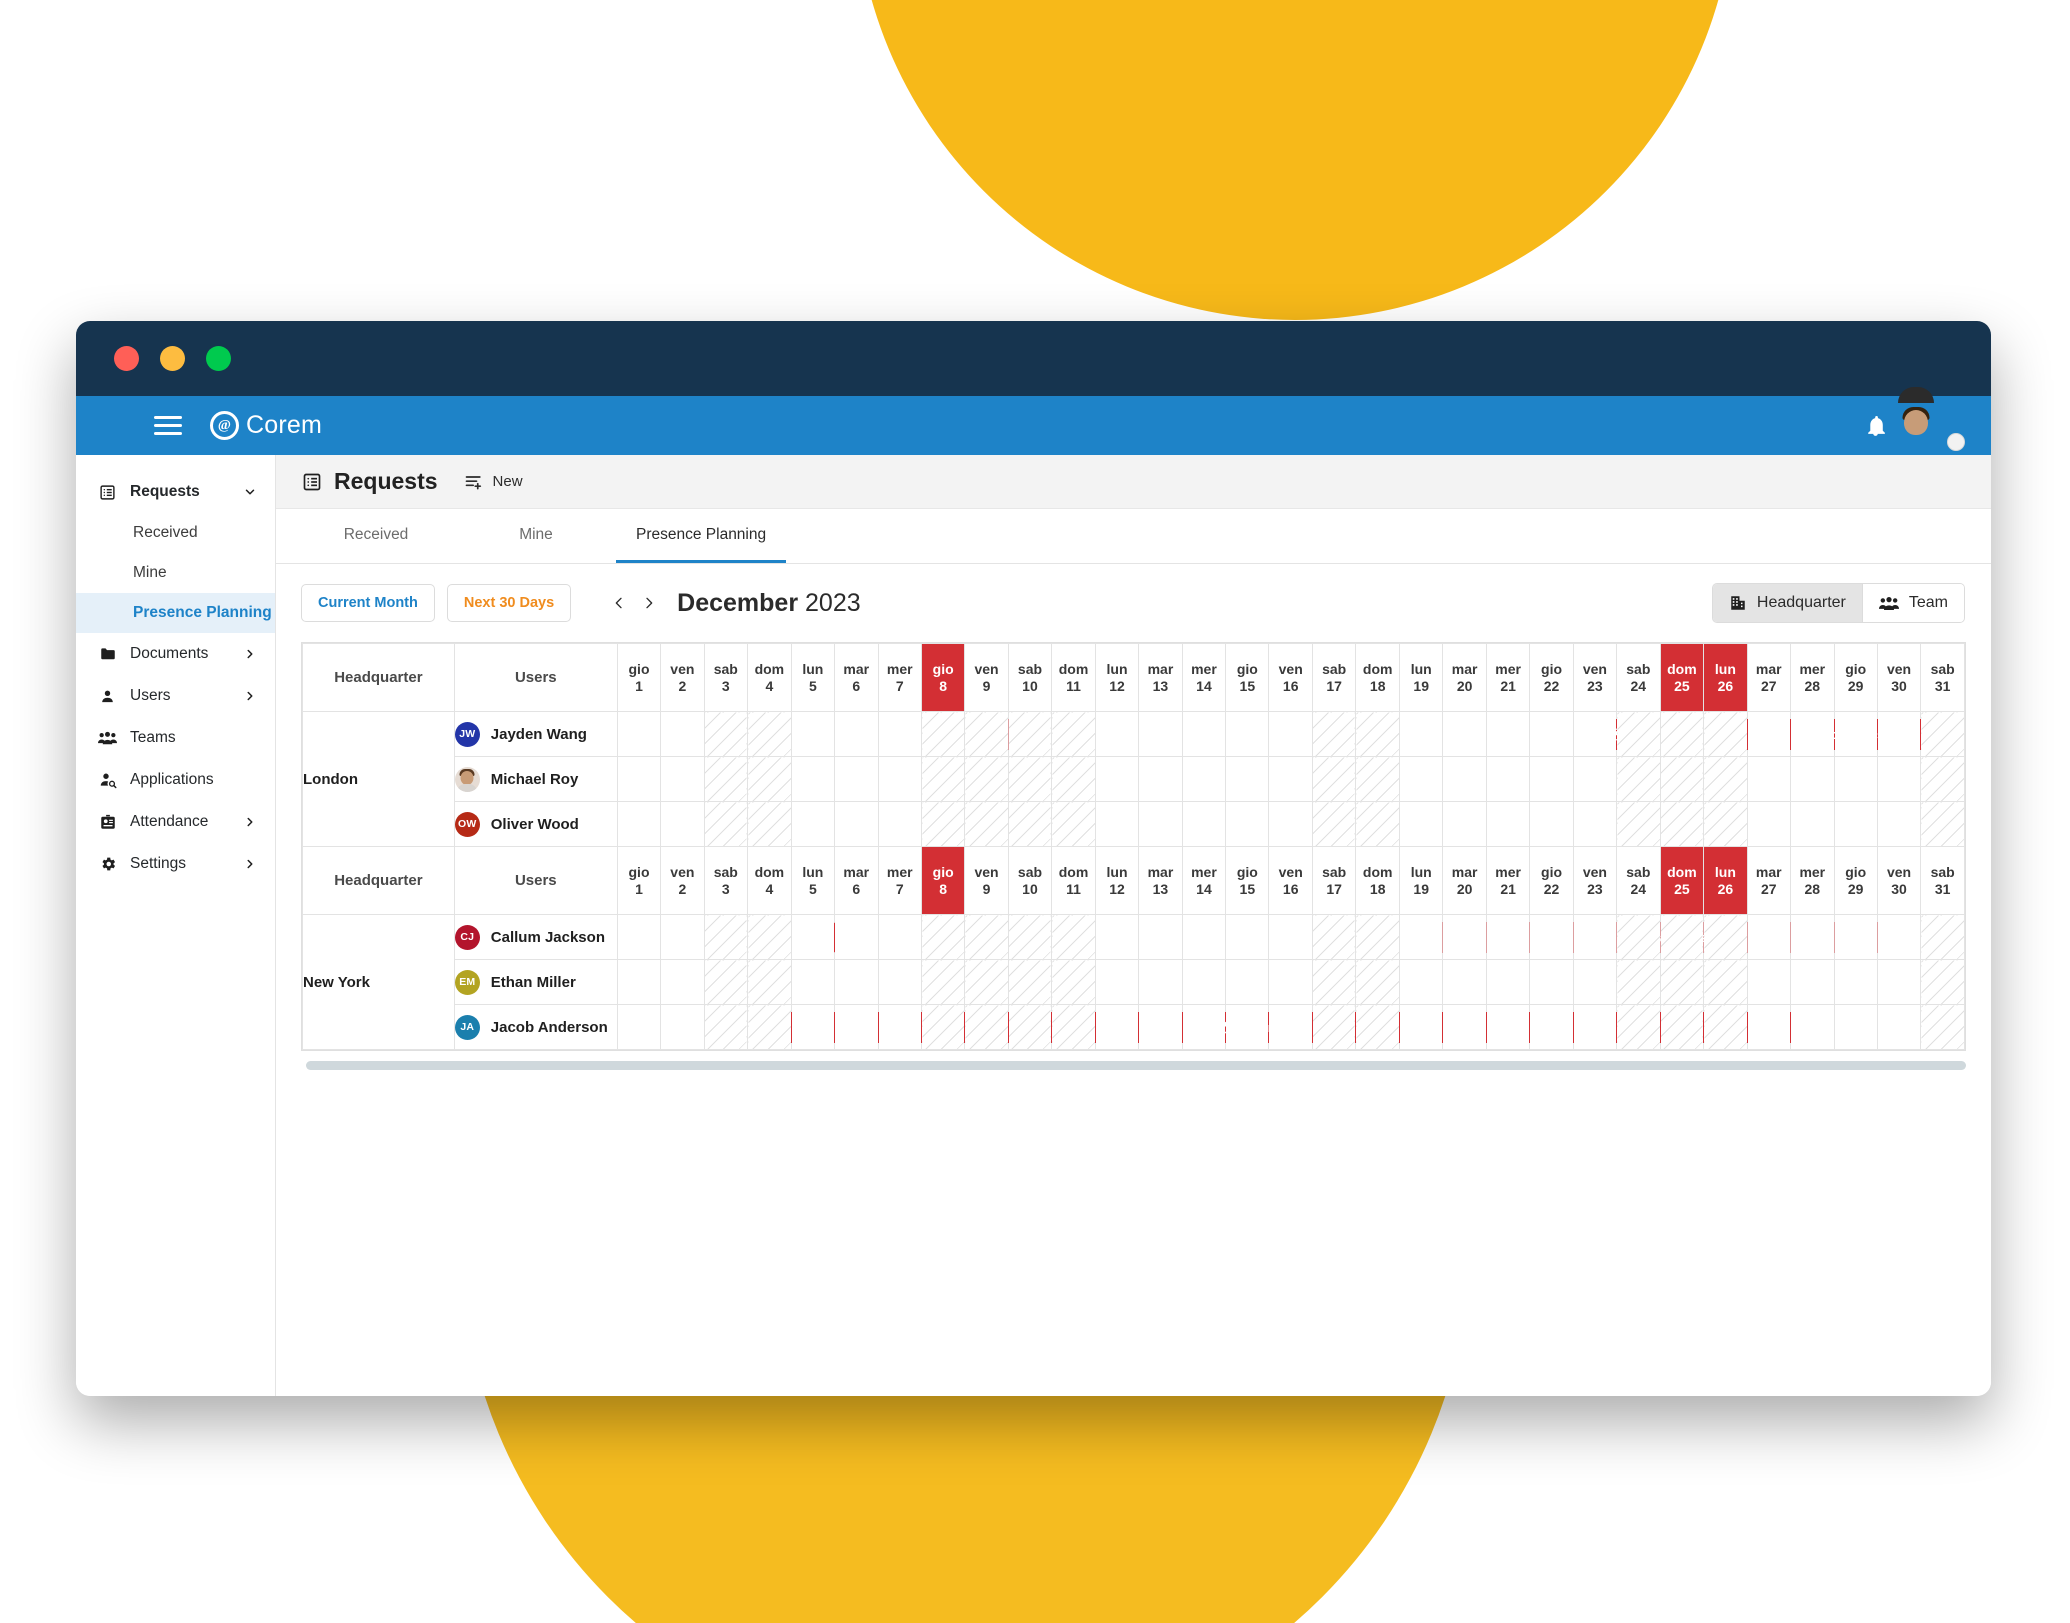 The height and width of the screenshot is (1623, 2070). I want to click on sidebar-item-applications: Applications, so click(175, 780).